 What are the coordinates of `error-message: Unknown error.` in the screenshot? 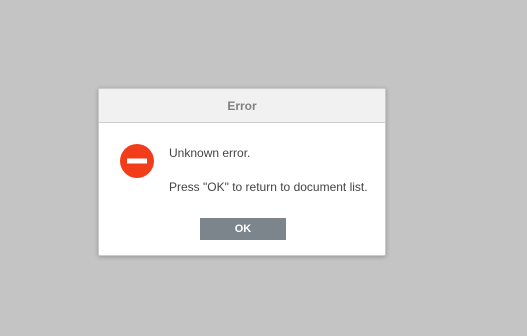 It's located at (210, 153).